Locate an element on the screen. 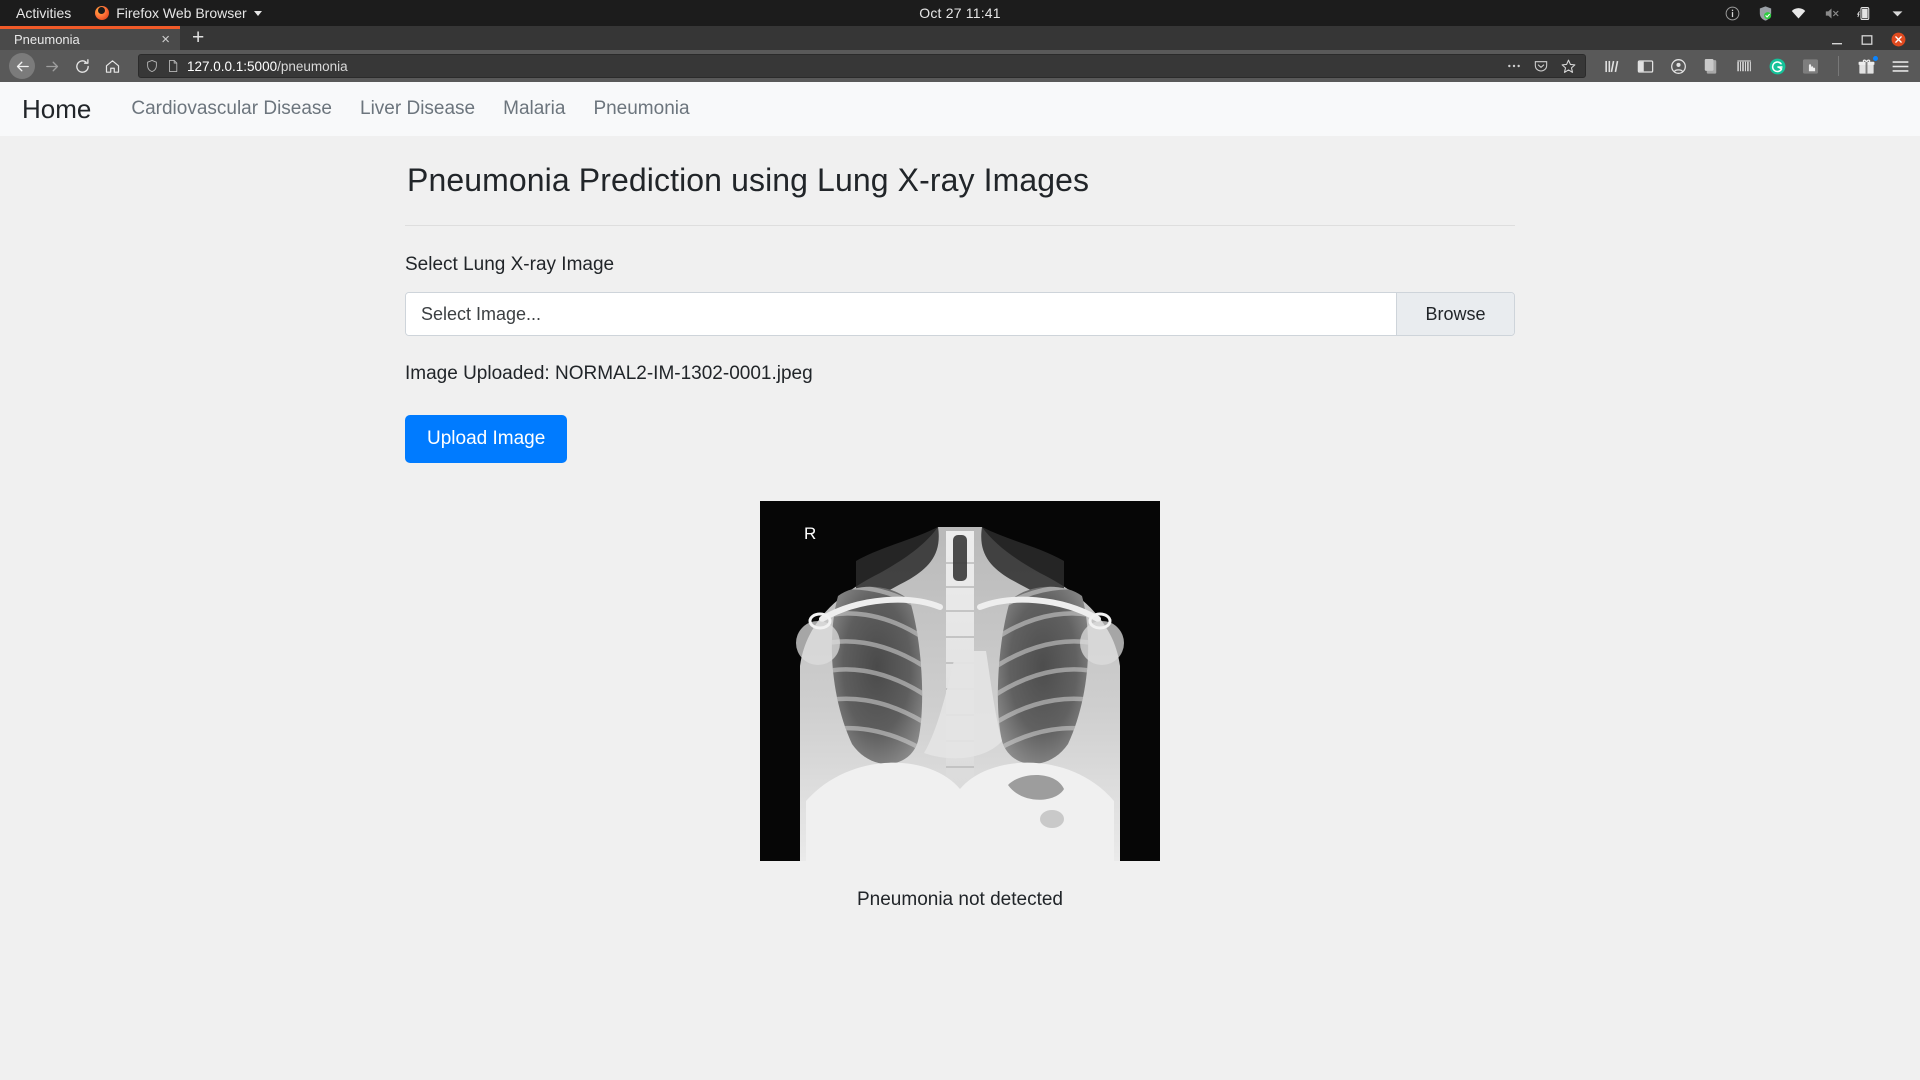 This screenshot has height=1080, width=1920. file-input-group: Select Image... Browse is located at coordinates (960, 314).